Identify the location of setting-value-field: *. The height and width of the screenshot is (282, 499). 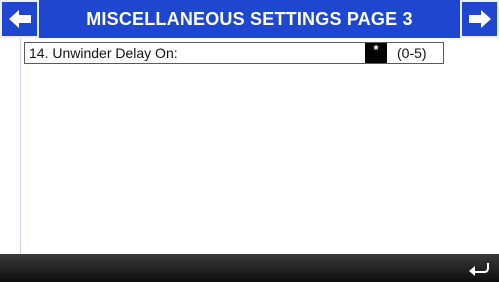
(376, 53).